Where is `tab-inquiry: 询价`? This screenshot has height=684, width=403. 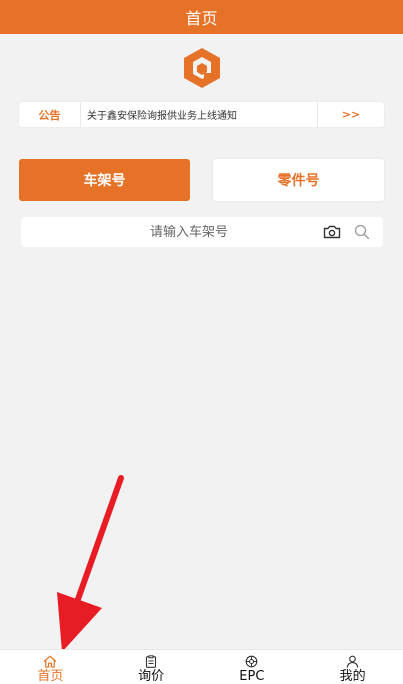
tab-inquiry: 询价 is located at coordinates (151, 667).